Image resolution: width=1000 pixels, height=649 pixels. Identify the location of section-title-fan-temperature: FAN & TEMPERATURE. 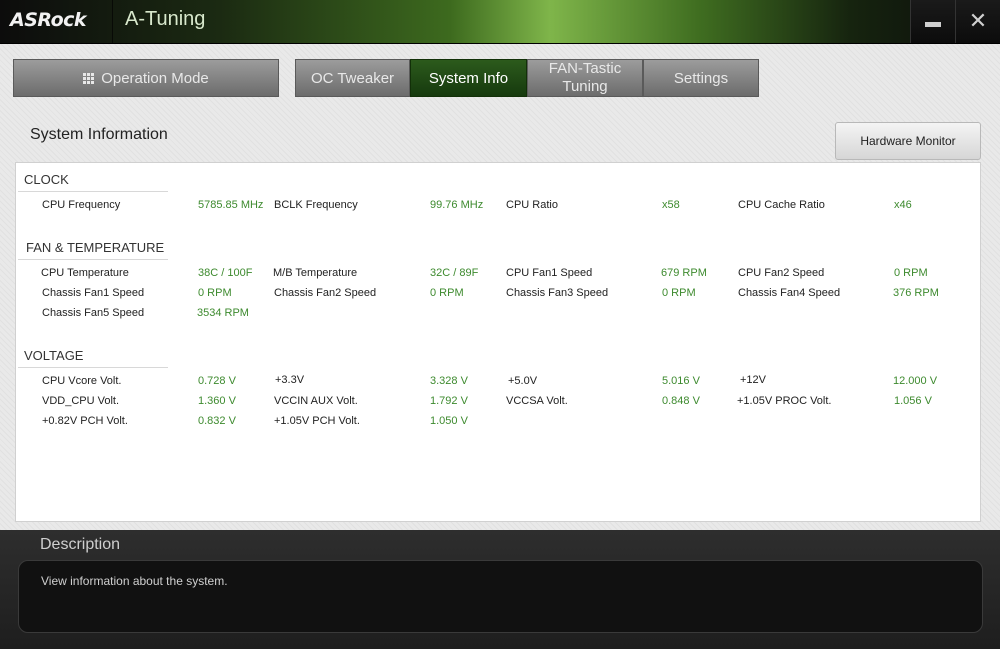
(95, 247).